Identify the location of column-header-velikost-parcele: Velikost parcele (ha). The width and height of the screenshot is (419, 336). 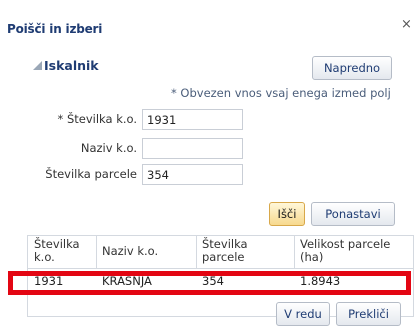
(355, 251).